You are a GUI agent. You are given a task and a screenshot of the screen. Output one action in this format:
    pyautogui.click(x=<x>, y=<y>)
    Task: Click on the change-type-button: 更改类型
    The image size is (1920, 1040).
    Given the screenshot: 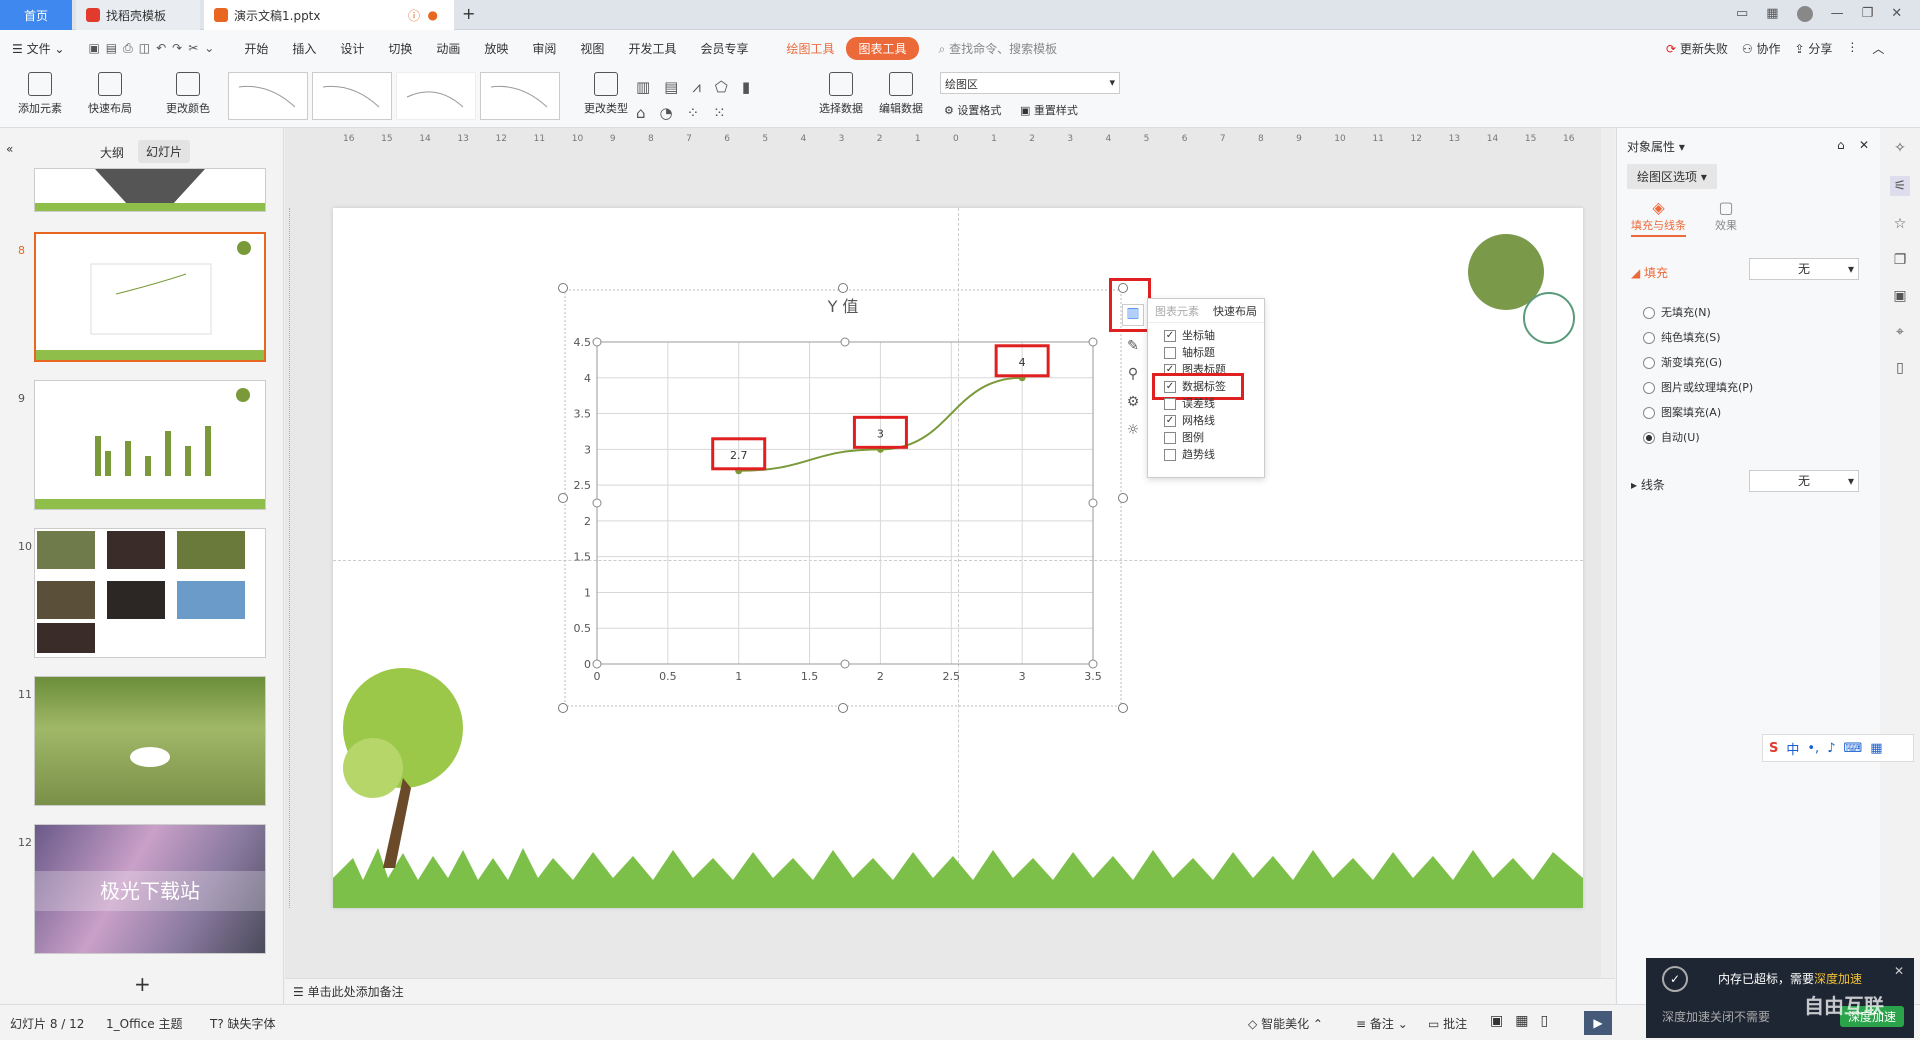 What is the action you would take?
    pyautogui.click(x=606, y=93)
    